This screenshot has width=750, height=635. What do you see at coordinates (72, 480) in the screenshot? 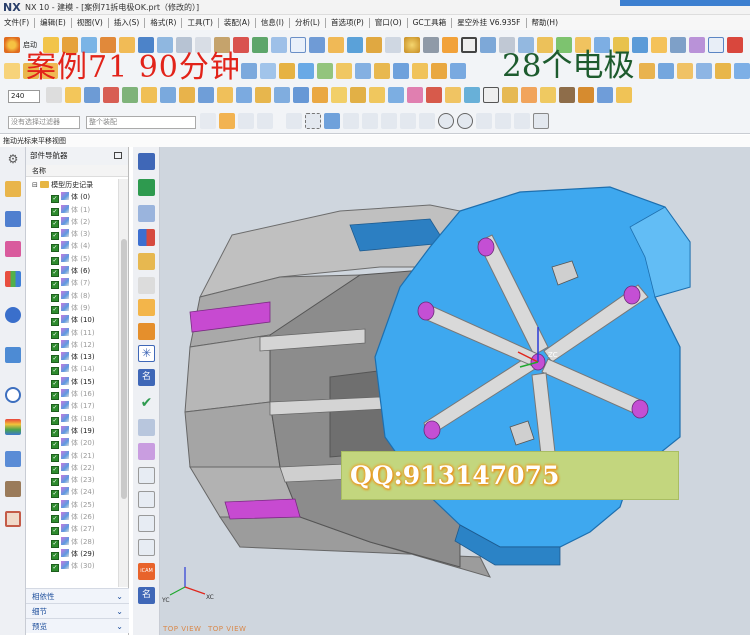
I see `tree-item-body: ✓ 体 (23)` at bounding box center [72, 480].